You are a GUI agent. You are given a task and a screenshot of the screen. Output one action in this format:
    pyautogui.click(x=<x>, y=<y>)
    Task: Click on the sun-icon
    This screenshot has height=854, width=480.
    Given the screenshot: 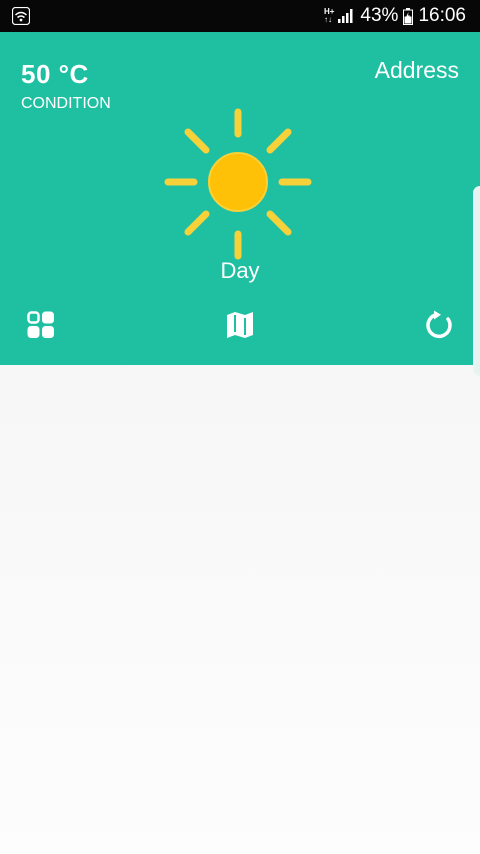 What is the action you would take?
    pyautogui.click(x=238, y=184)
    